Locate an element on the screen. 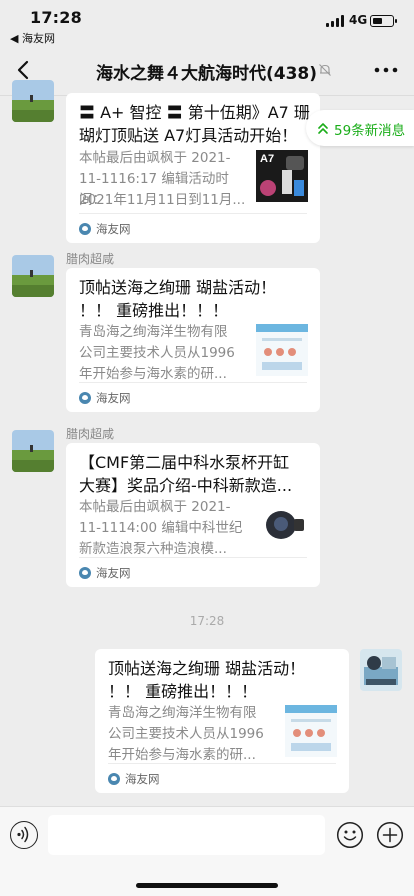 The width and height of the screenshot is (414, 896). voice-input-button is located at coordinates (24, 835).